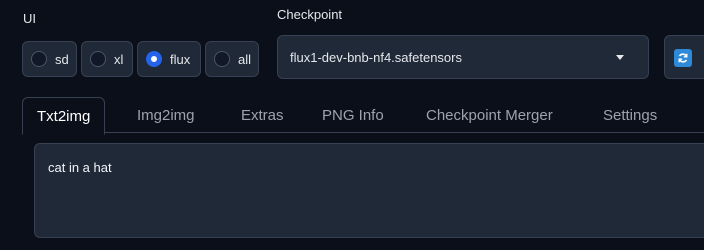 The image size is (704, 250). I want to click on ui-filter-radio-group: sd xl flux all, so click(140, 59).